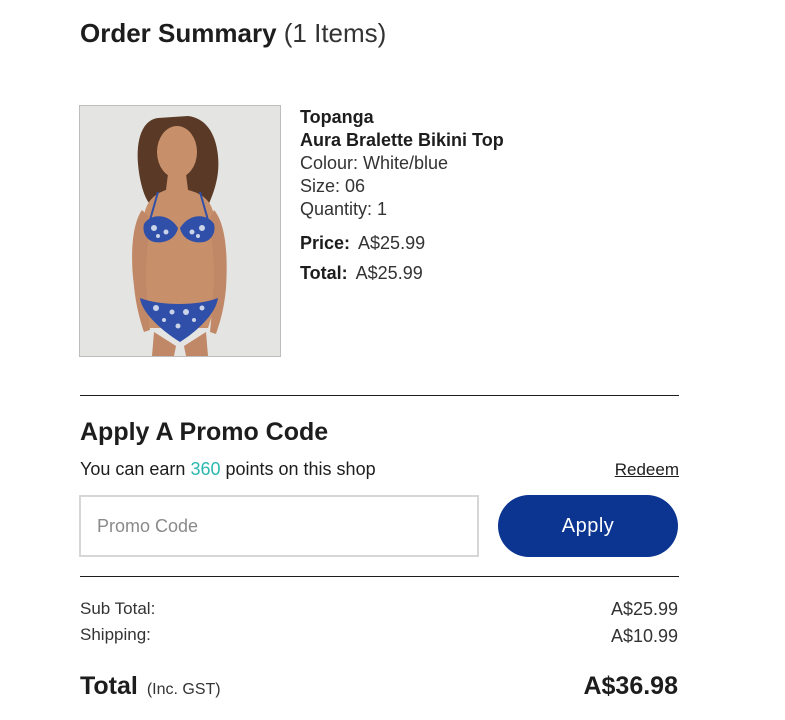  Describe the element at coordinates (337, 117) in the screenshot. I see `product-brand: Topanga` at that location.